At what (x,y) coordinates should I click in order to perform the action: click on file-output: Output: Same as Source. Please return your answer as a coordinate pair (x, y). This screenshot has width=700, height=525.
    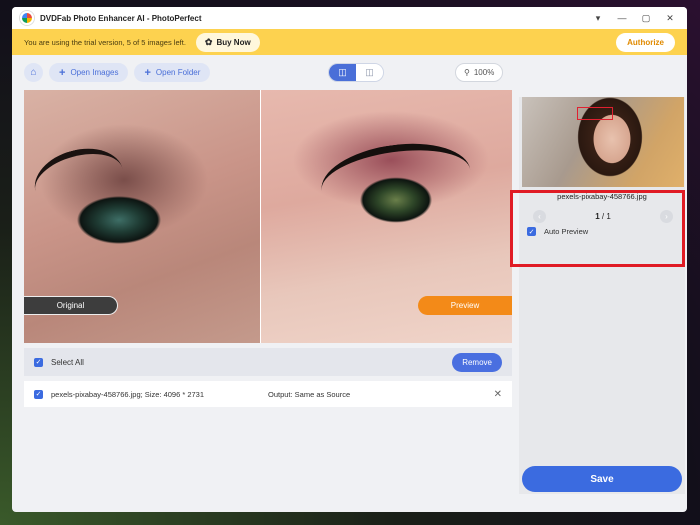
    Looking at the image, I should click on (309, 394).